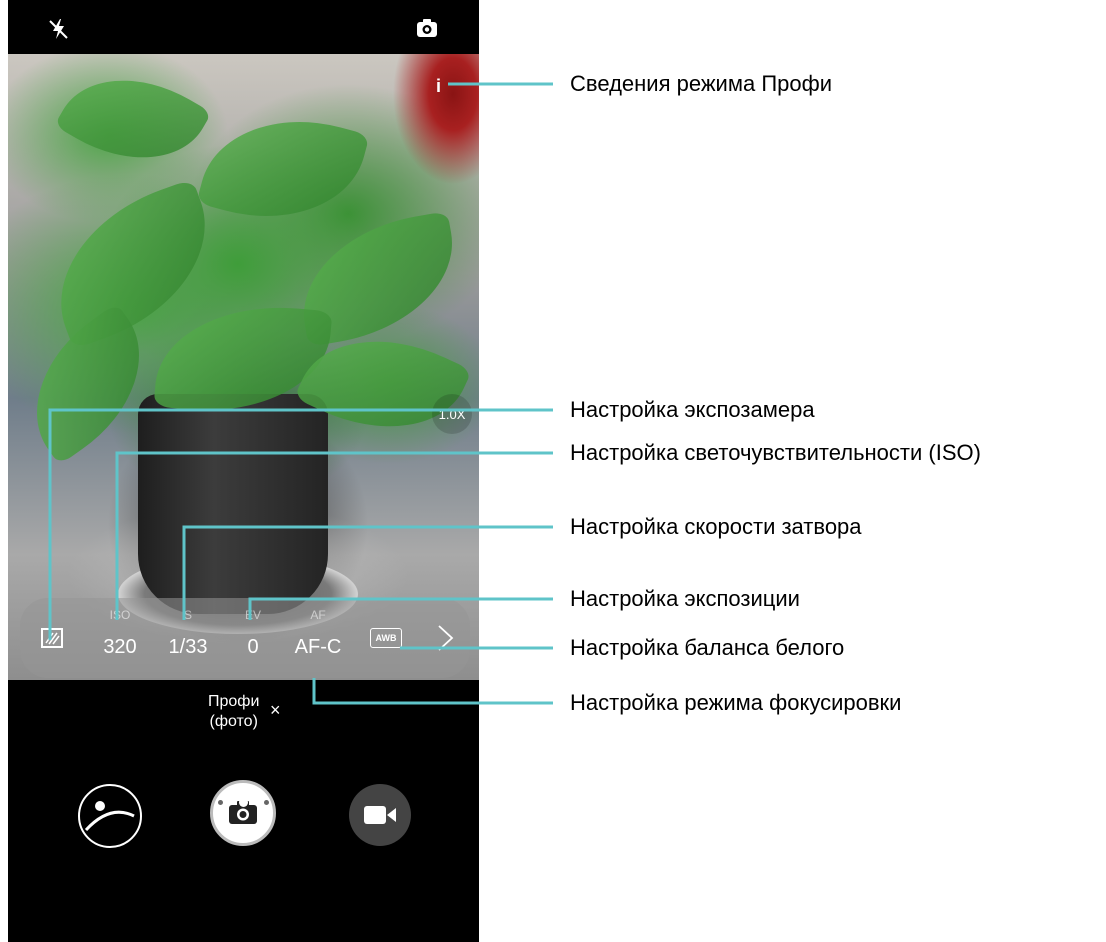  I want to click on chevron-right-icon, so click(446, 638).